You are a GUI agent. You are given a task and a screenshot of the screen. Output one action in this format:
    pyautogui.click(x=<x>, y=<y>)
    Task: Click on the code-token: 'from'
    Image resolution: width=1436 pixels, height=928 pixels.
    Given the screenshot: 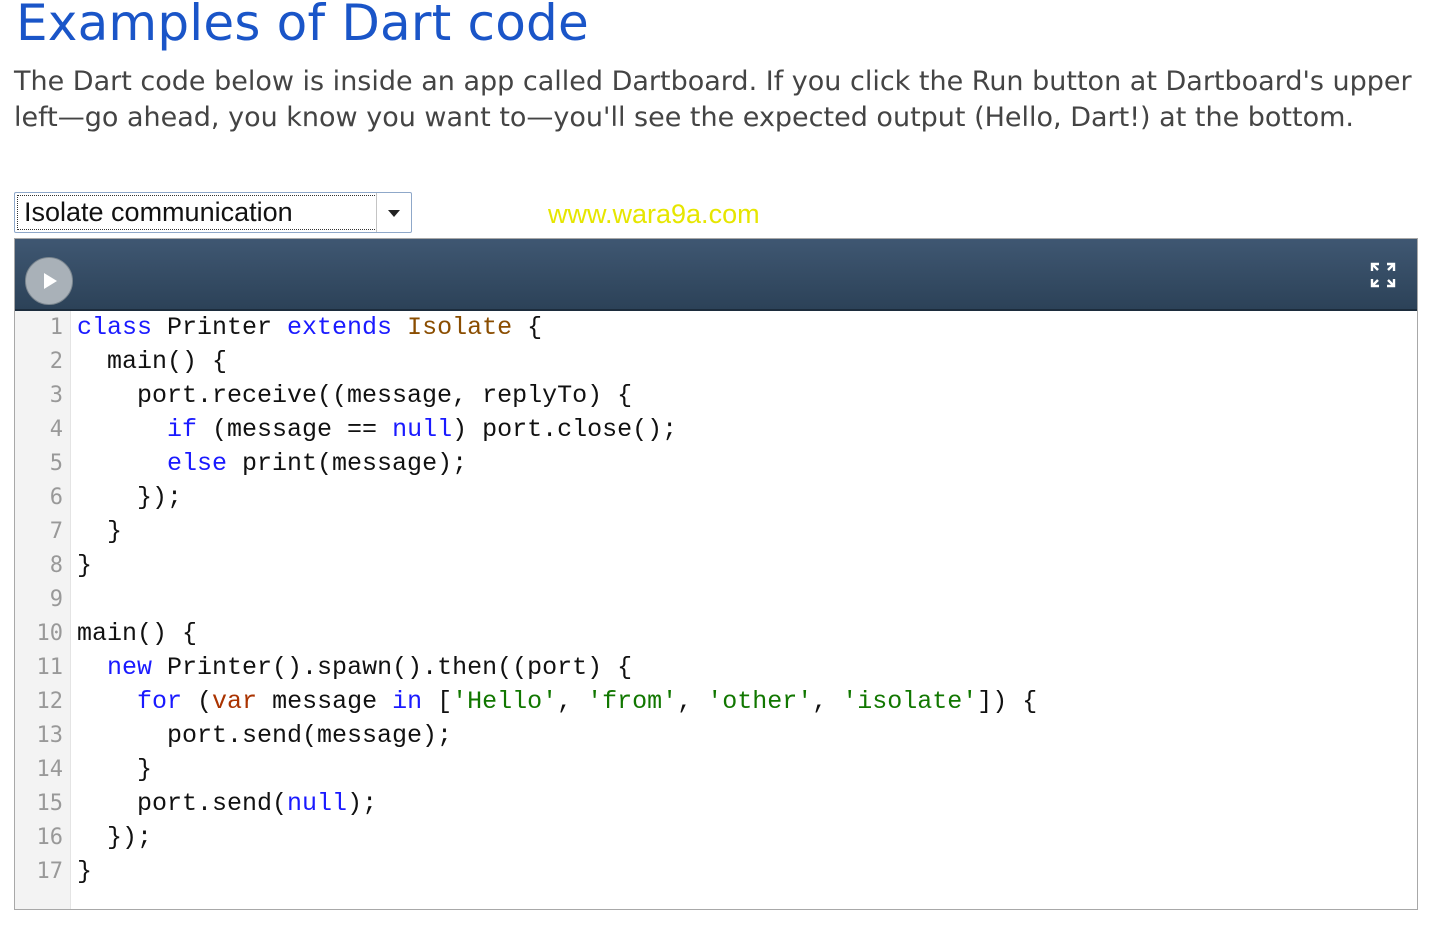 What is the action you would take?
    pyautogui.click(x=632, y=701)
    